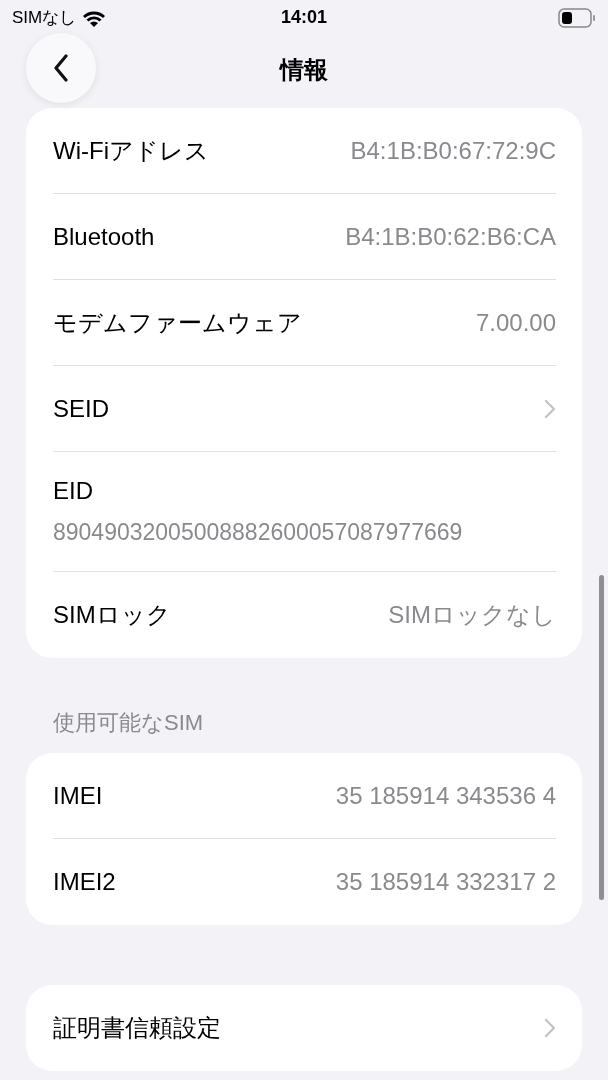 Image resolution: width=608 pixels, height=1080 pixels. What do you see at coordinates (61, 68) in the screenshot?
I see `back-icon` at bounding box center [61, 68].